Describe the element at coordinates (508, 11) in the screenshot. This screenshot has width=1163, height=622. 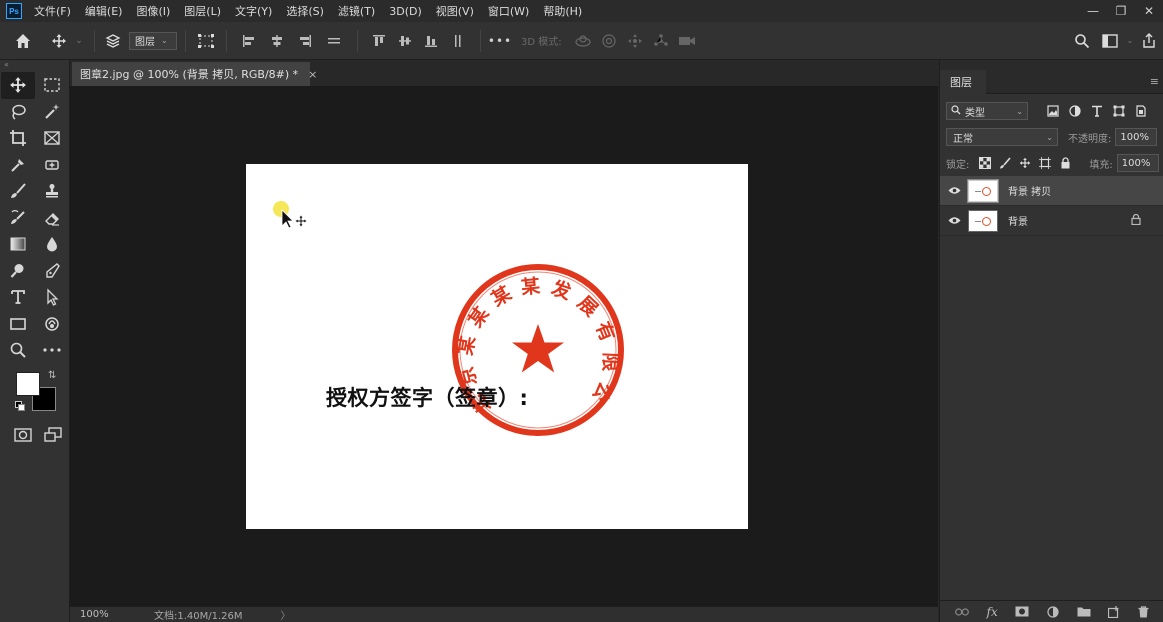
I see `menu-window: 窗口(W)` at that location.